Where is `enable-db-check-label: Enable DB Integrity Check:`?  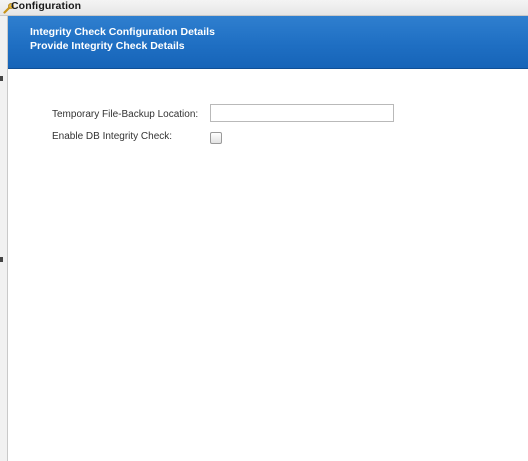
enable-db-check-label: Enable DB Integrity Check: is located at coordinates (112, 136).